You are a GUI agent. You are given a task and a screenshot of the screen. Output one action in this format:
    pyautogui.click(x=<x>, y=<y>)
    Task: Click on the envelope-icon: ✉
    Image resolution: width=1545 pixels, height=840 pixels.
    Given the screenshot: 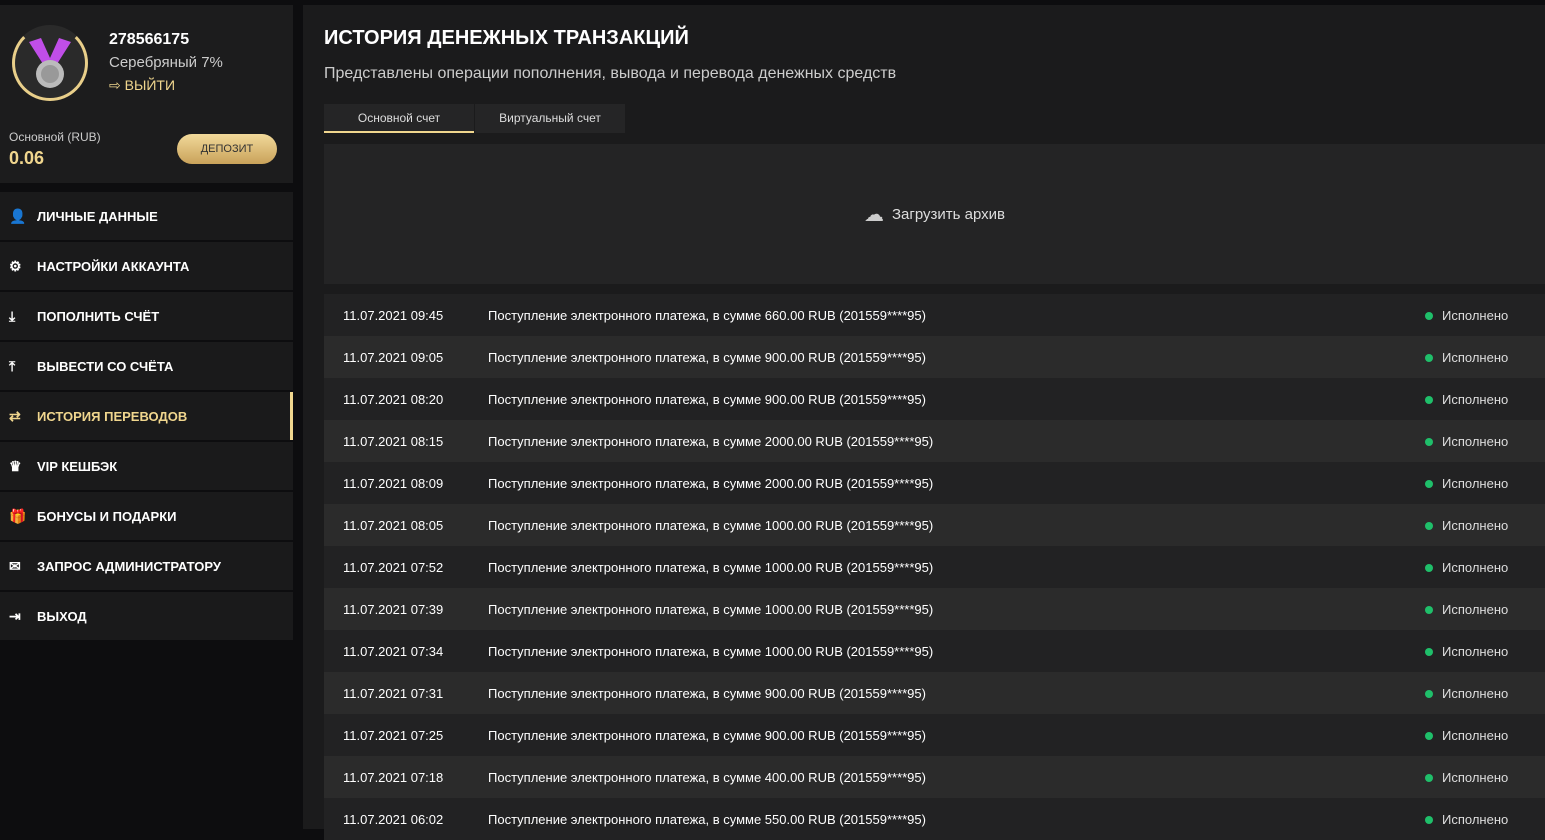 What is the action you would take?
    pyautogui.click(x=15, y=565)
    